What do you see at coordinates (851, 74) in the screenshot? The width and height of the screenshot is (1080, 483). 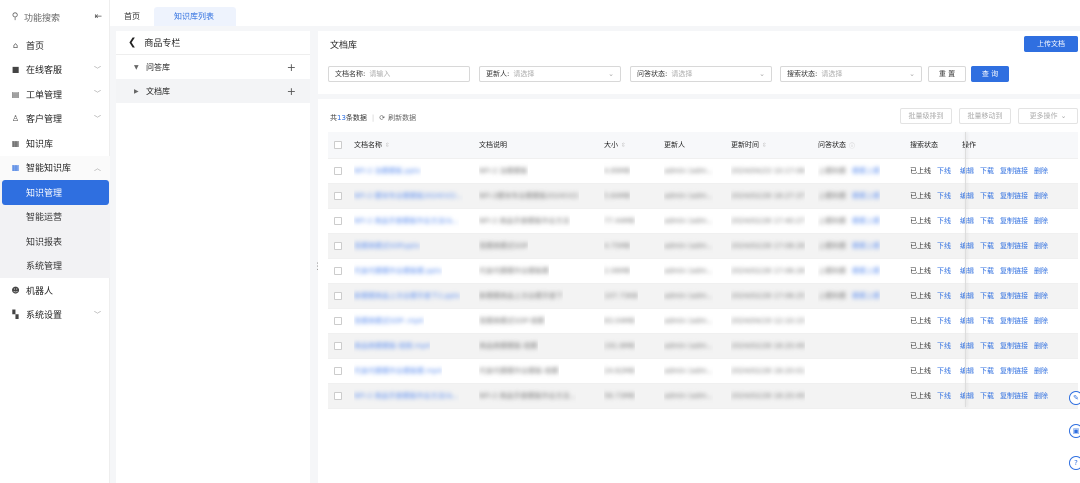 I see `search-status-select: 搜索状态: 请选择 ⌄` at bounding box center [851, 74].